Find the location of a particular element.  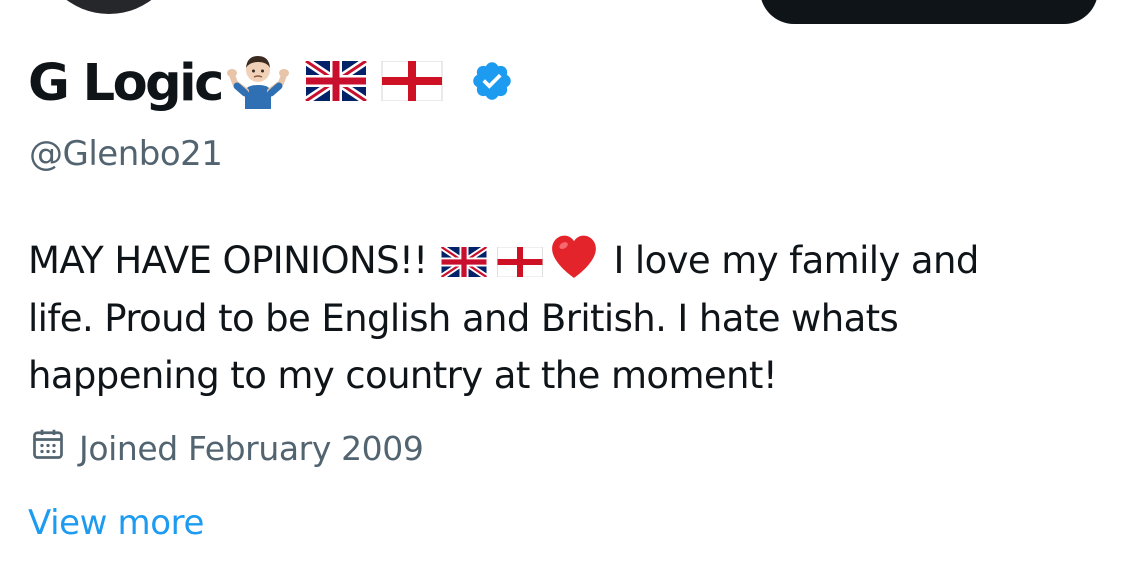

join-date: Joined February 2009 is located at coordinates (227, 448).